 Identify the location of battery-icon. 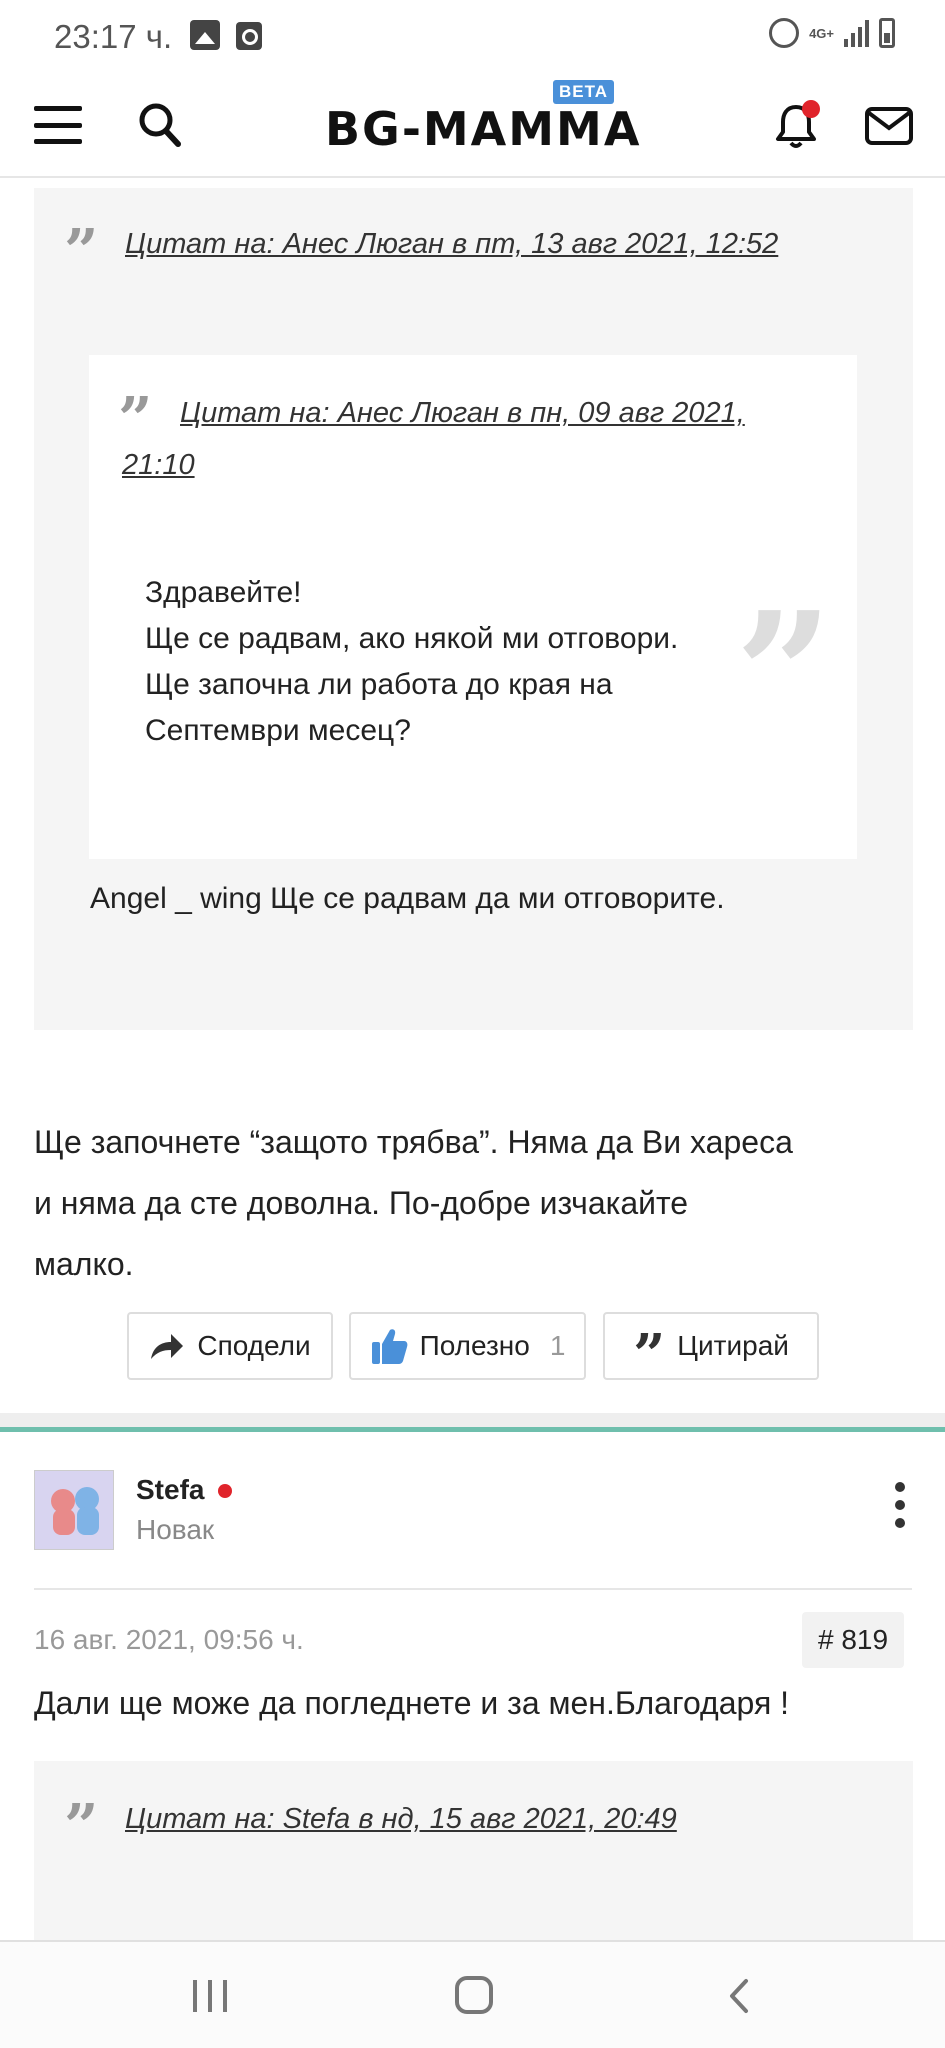
(887, 33).